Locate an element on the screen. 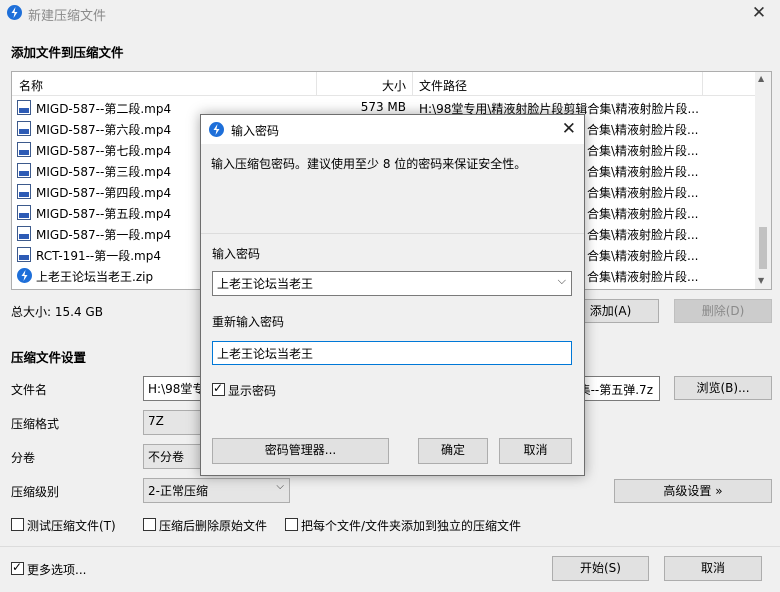 This screenshot has height=592, width=780. level-select: 2-正常压缩 ⌵ is located at coordinates (216, 490).